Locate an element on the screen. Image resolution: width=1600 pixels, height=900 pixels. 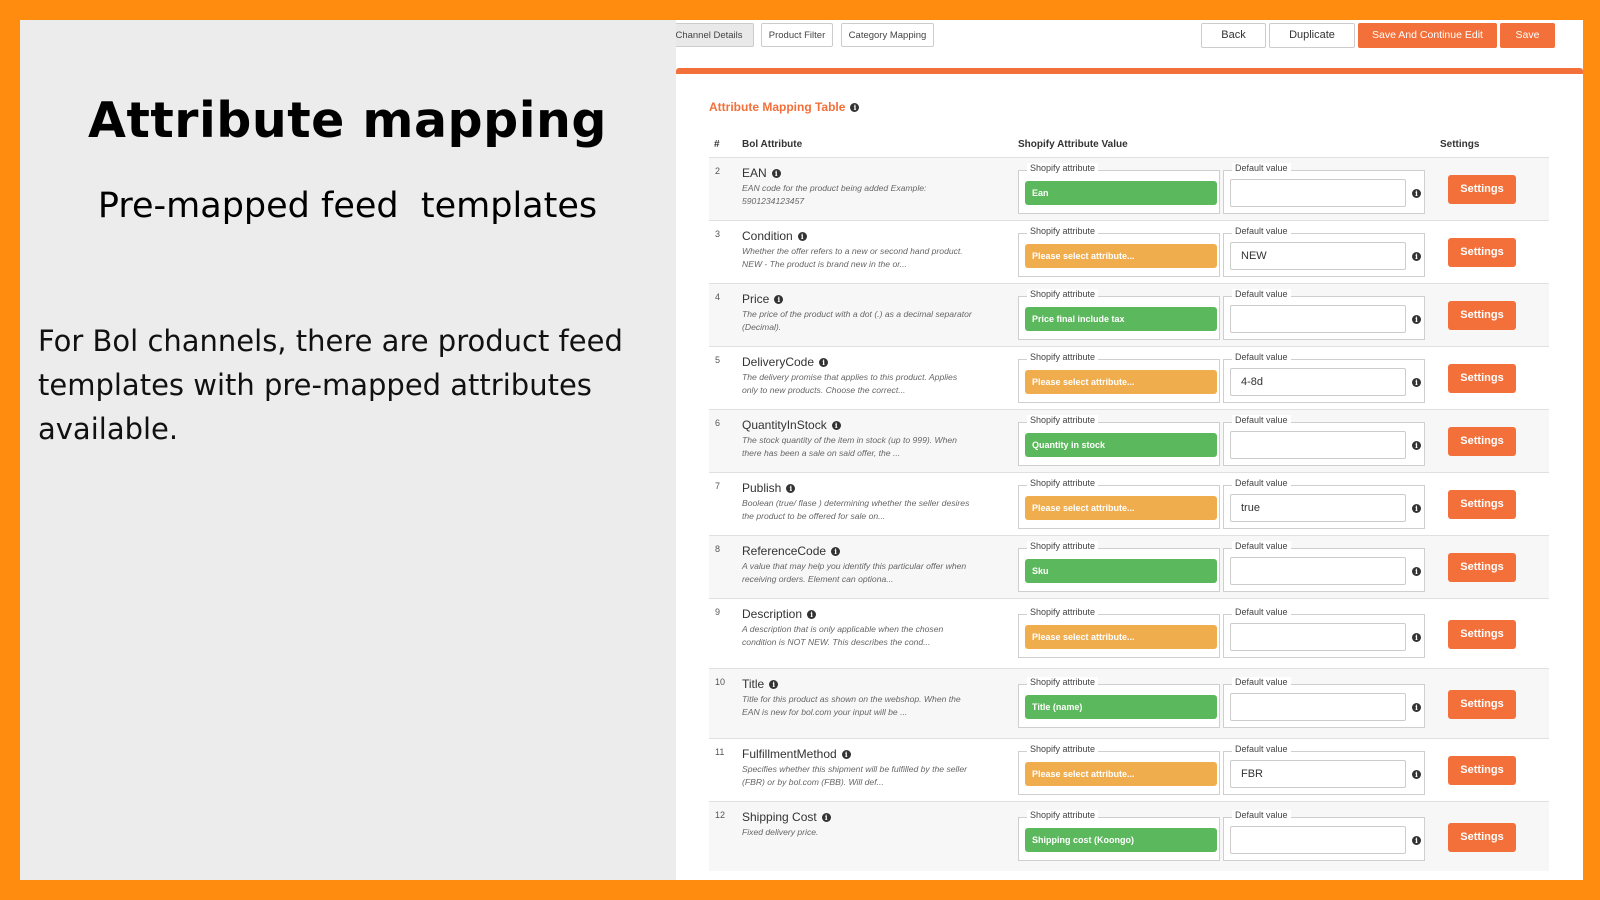
row-number: 12 is located at coordinates (720, 815).